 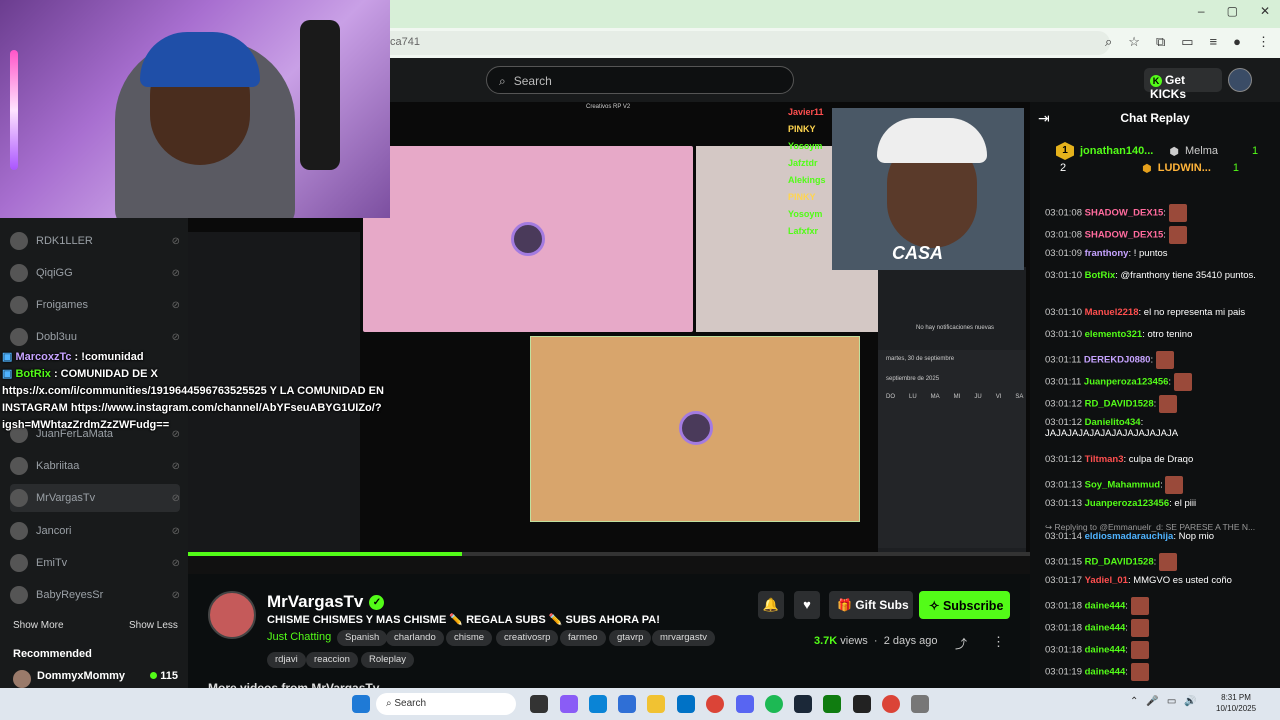 I want to click on follow-heart-button: ♥, so click(x=807, y=605).